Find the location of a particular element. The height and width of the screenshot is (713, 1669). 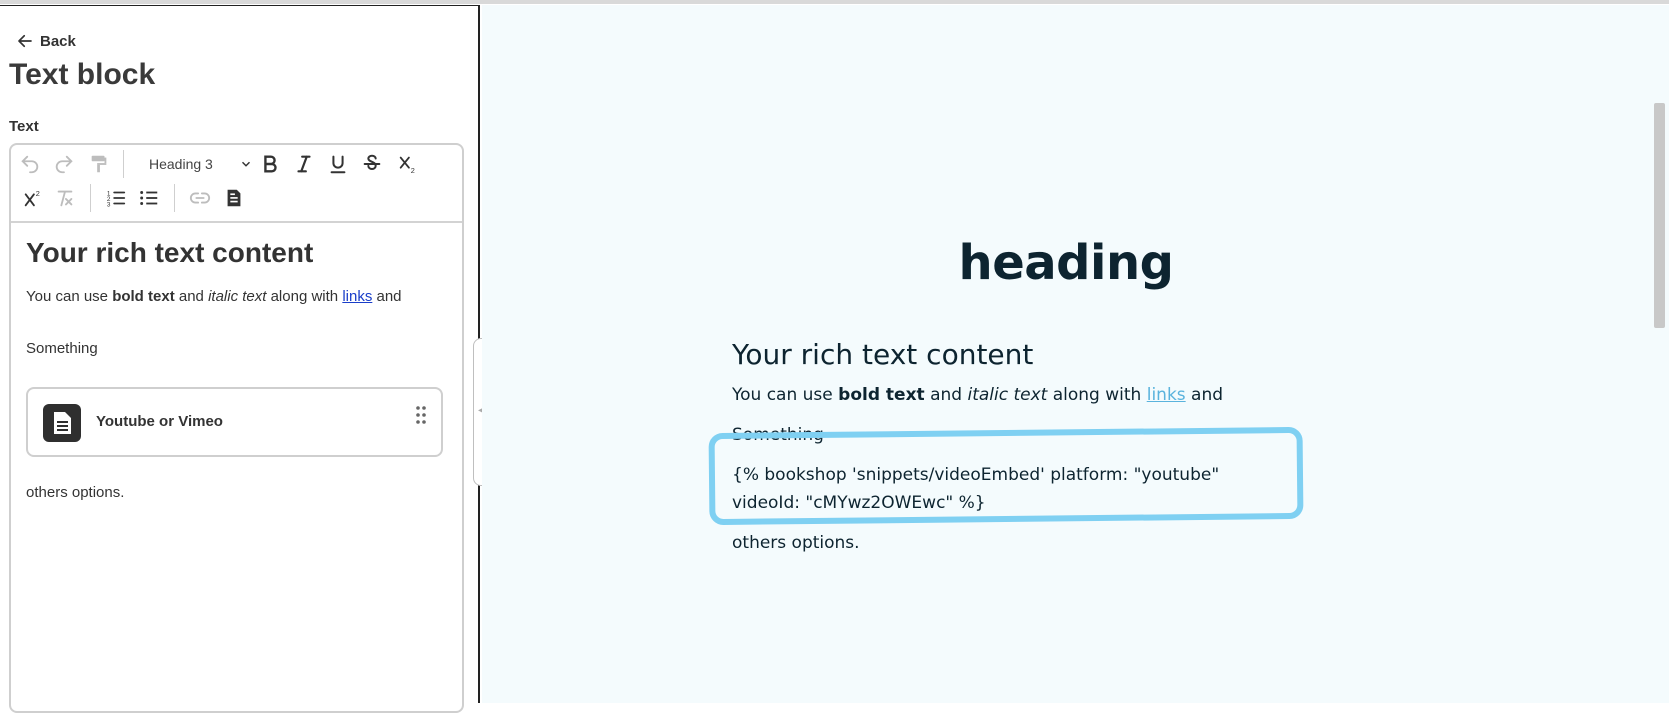

top-border is located at coordinates (834, 2).